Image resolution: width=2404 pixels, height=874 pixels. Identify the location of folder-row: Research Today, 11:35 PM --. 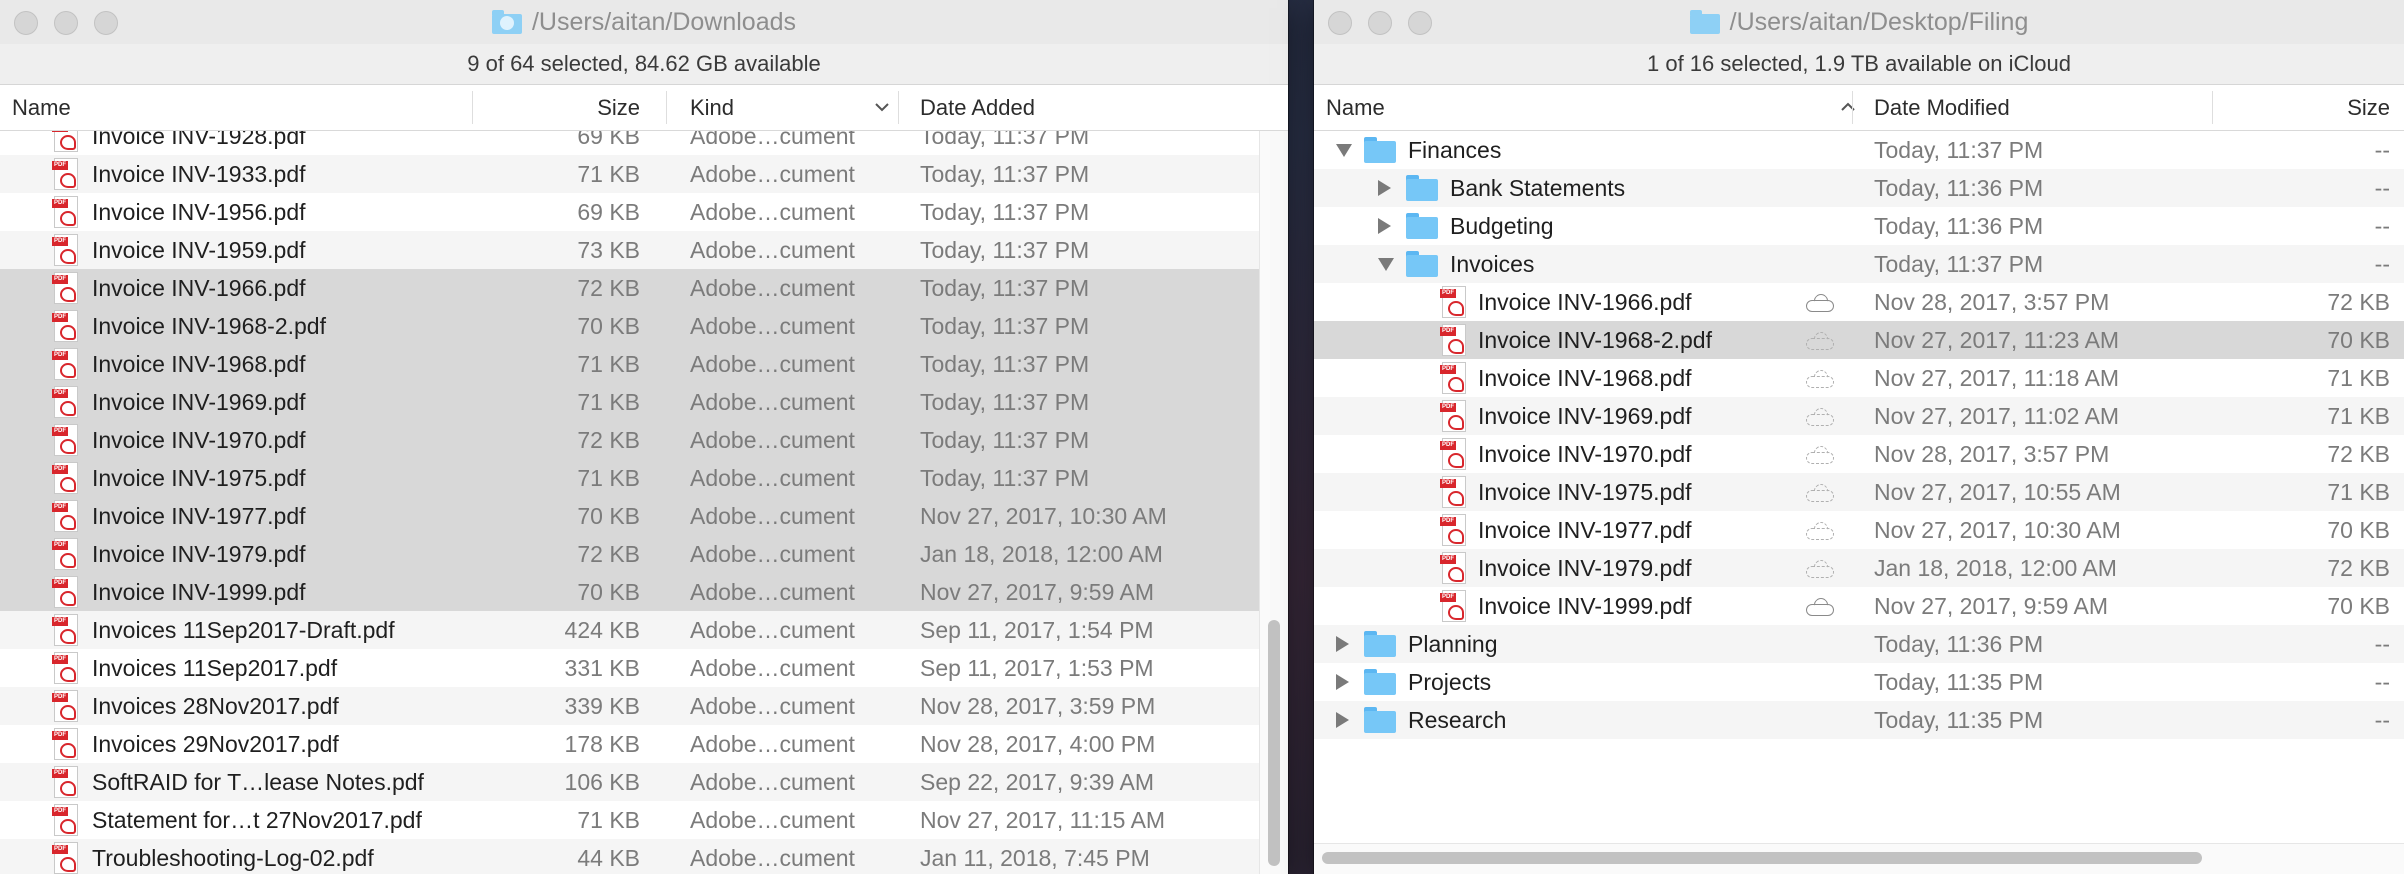
(1859, 720).